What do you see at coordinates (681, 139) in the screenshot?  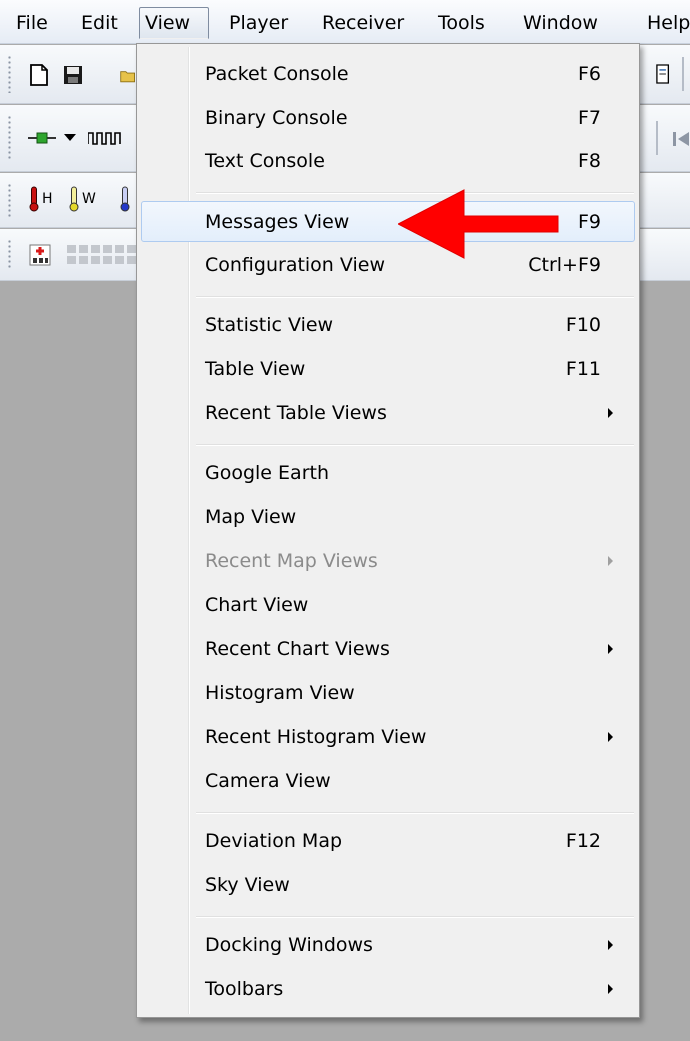 I see `skip-back-icon` at bounding box center [681, 139].